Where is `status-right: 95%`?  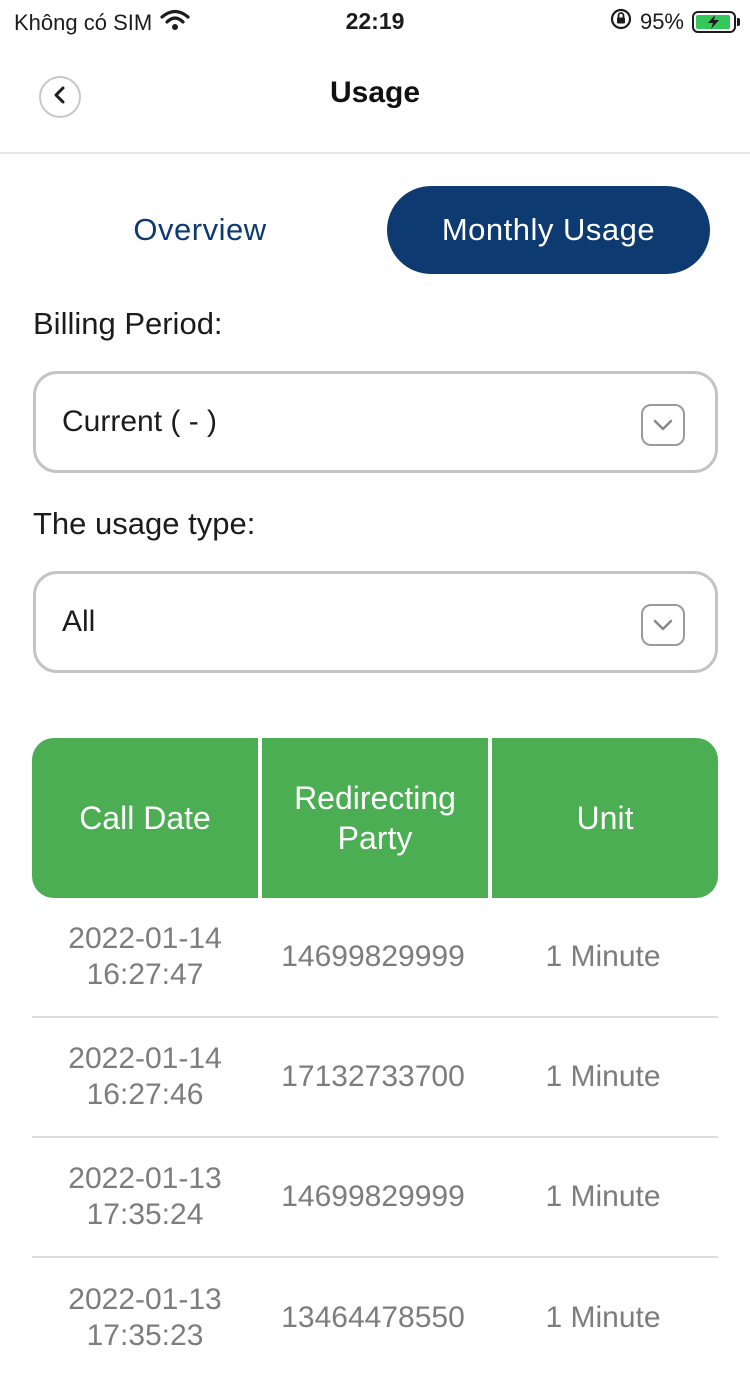 status-right: 95% is located at coordinates (675, 22).